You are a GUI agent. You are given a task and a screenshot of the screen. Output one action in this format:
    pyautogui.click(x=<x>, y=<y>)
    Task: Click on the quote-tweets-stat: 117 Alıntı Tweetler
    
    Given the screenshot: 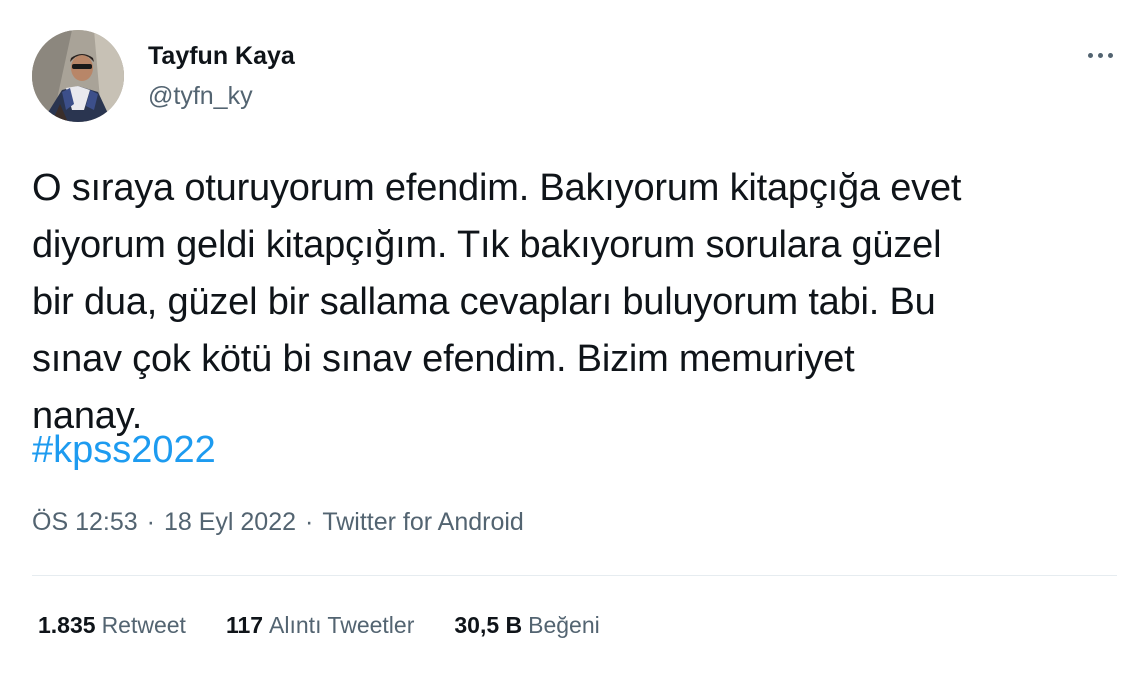 What is the action you would take?
    pyautogui.click(x=320, y=625)
    